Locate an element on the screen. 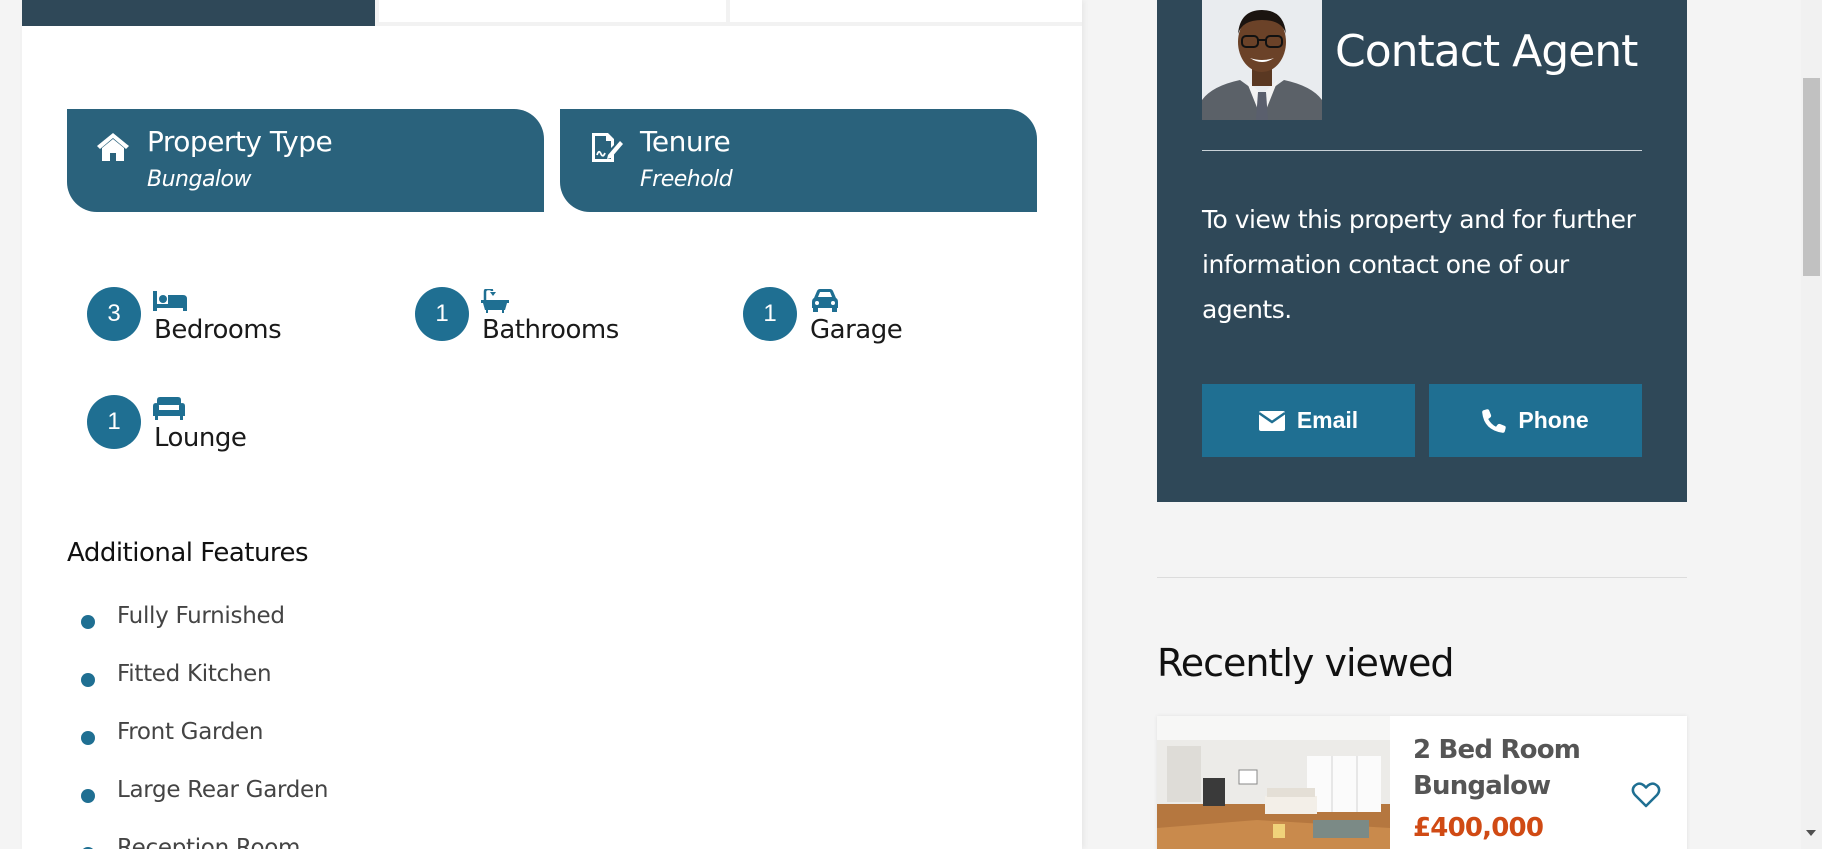 This screenshot has height=849, width=1822. lounge-count: 1 is located at coordinates (114, 422).